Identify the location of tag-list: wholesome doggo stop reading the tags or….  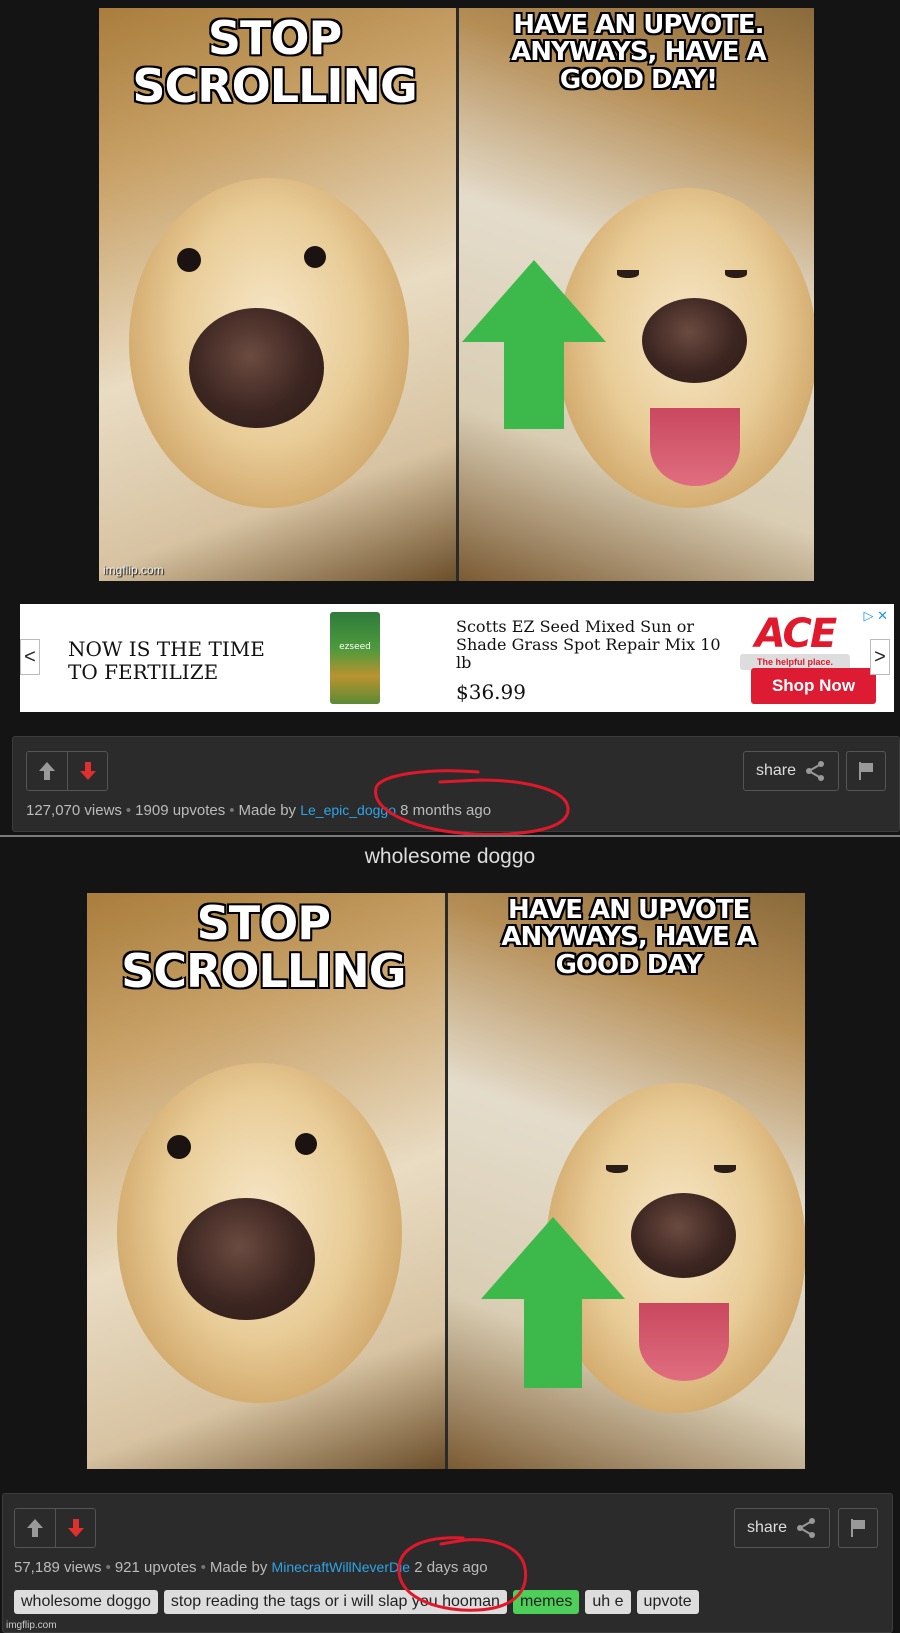
(356, 1602).